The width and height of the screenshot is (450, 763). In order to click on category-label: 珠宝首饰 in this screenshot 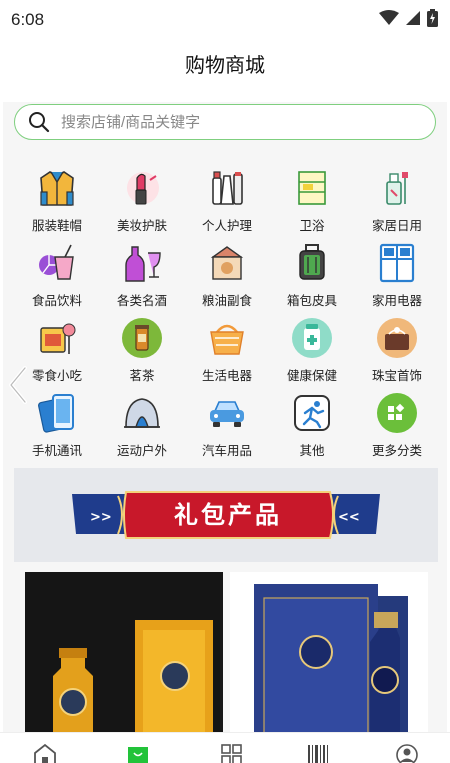, I will do `click(396, 376)`.